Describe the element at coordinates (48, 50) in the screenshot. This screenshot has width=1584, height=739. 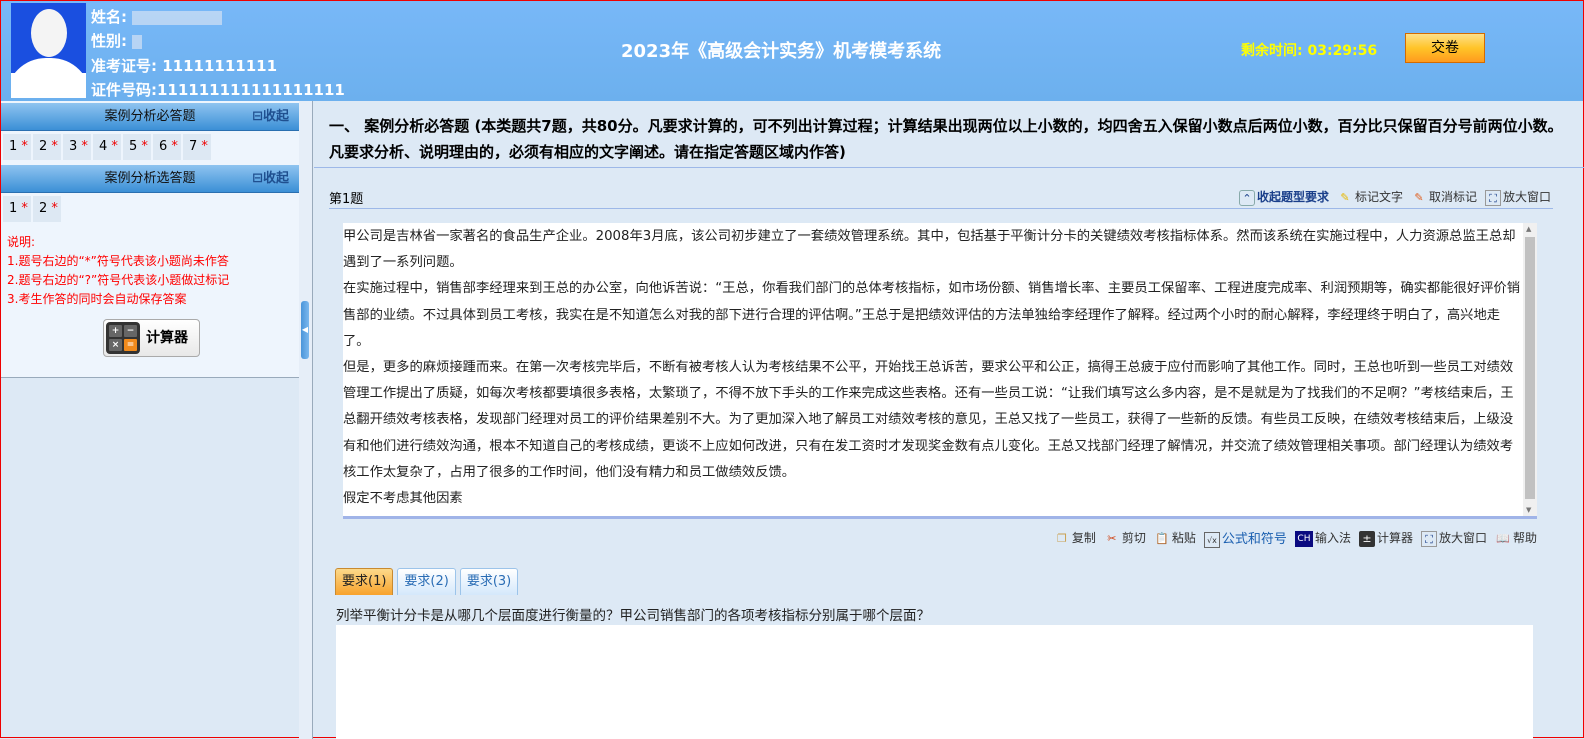
I see `candidate-photo` at that location.